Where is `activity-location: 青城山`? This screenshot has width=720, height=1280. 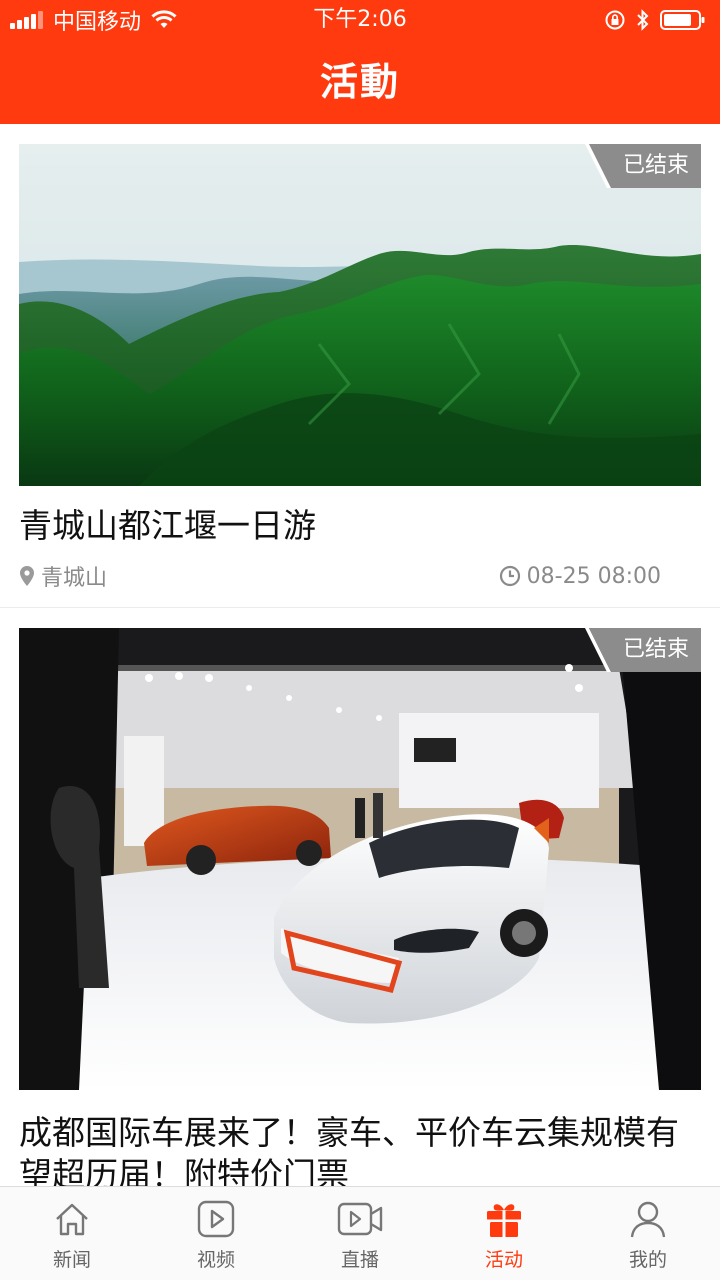 activity-location: 青城山 is located at coordinates (63, 576).